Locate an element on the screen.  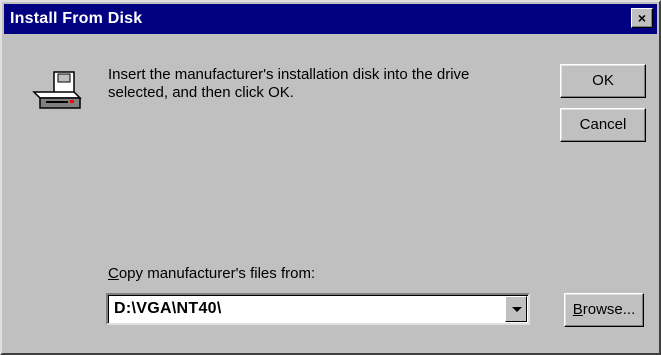
cancel-button: Cancel is located at coordinates (603, 125).